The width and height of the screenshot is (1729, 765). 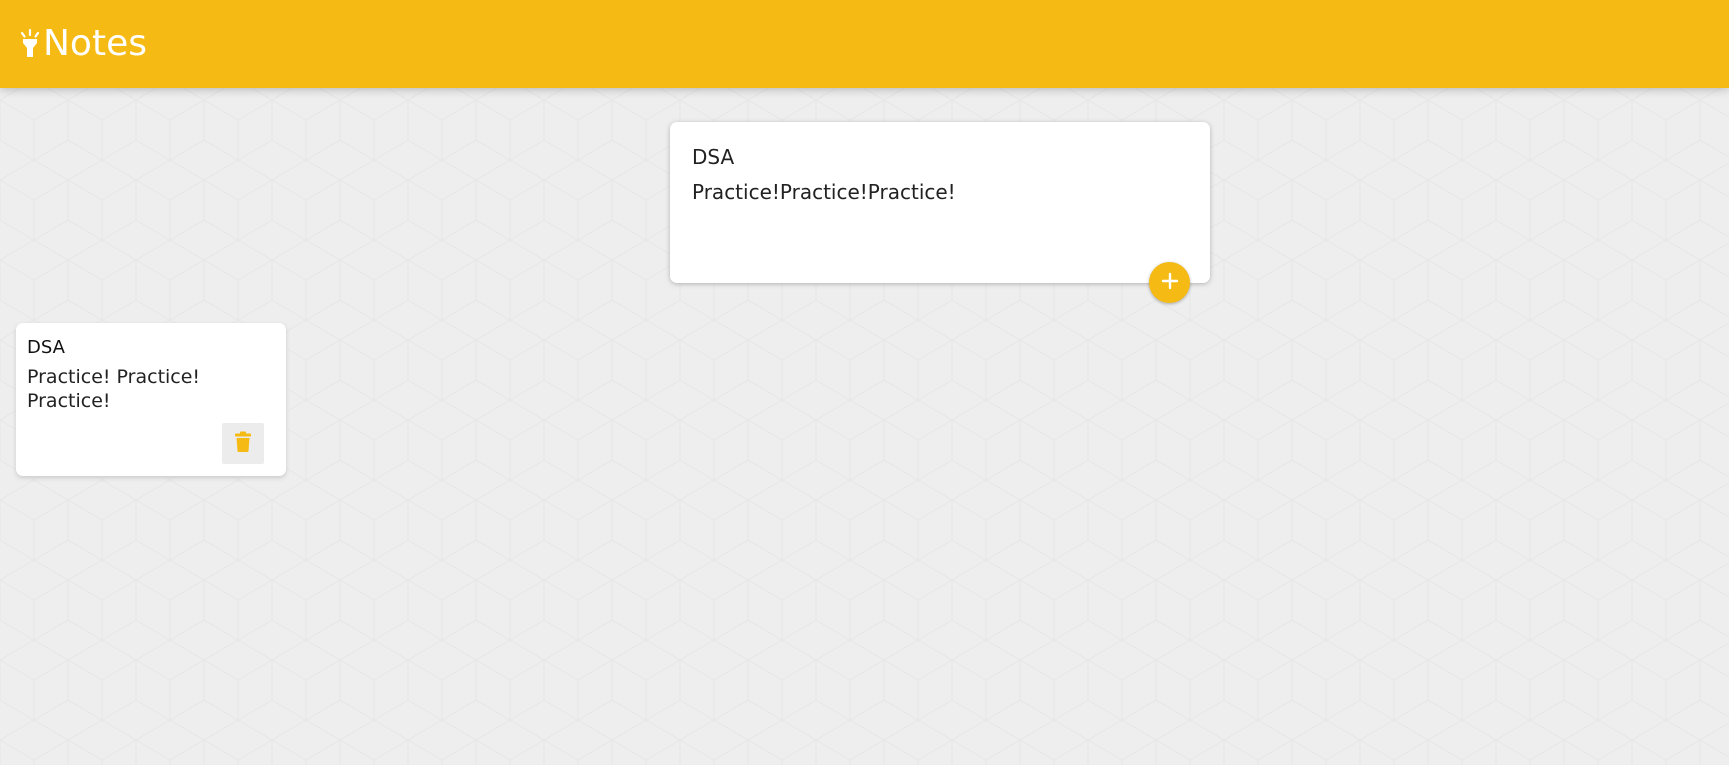 I want to click on app-title: Notes, so click(x=95, y=43).